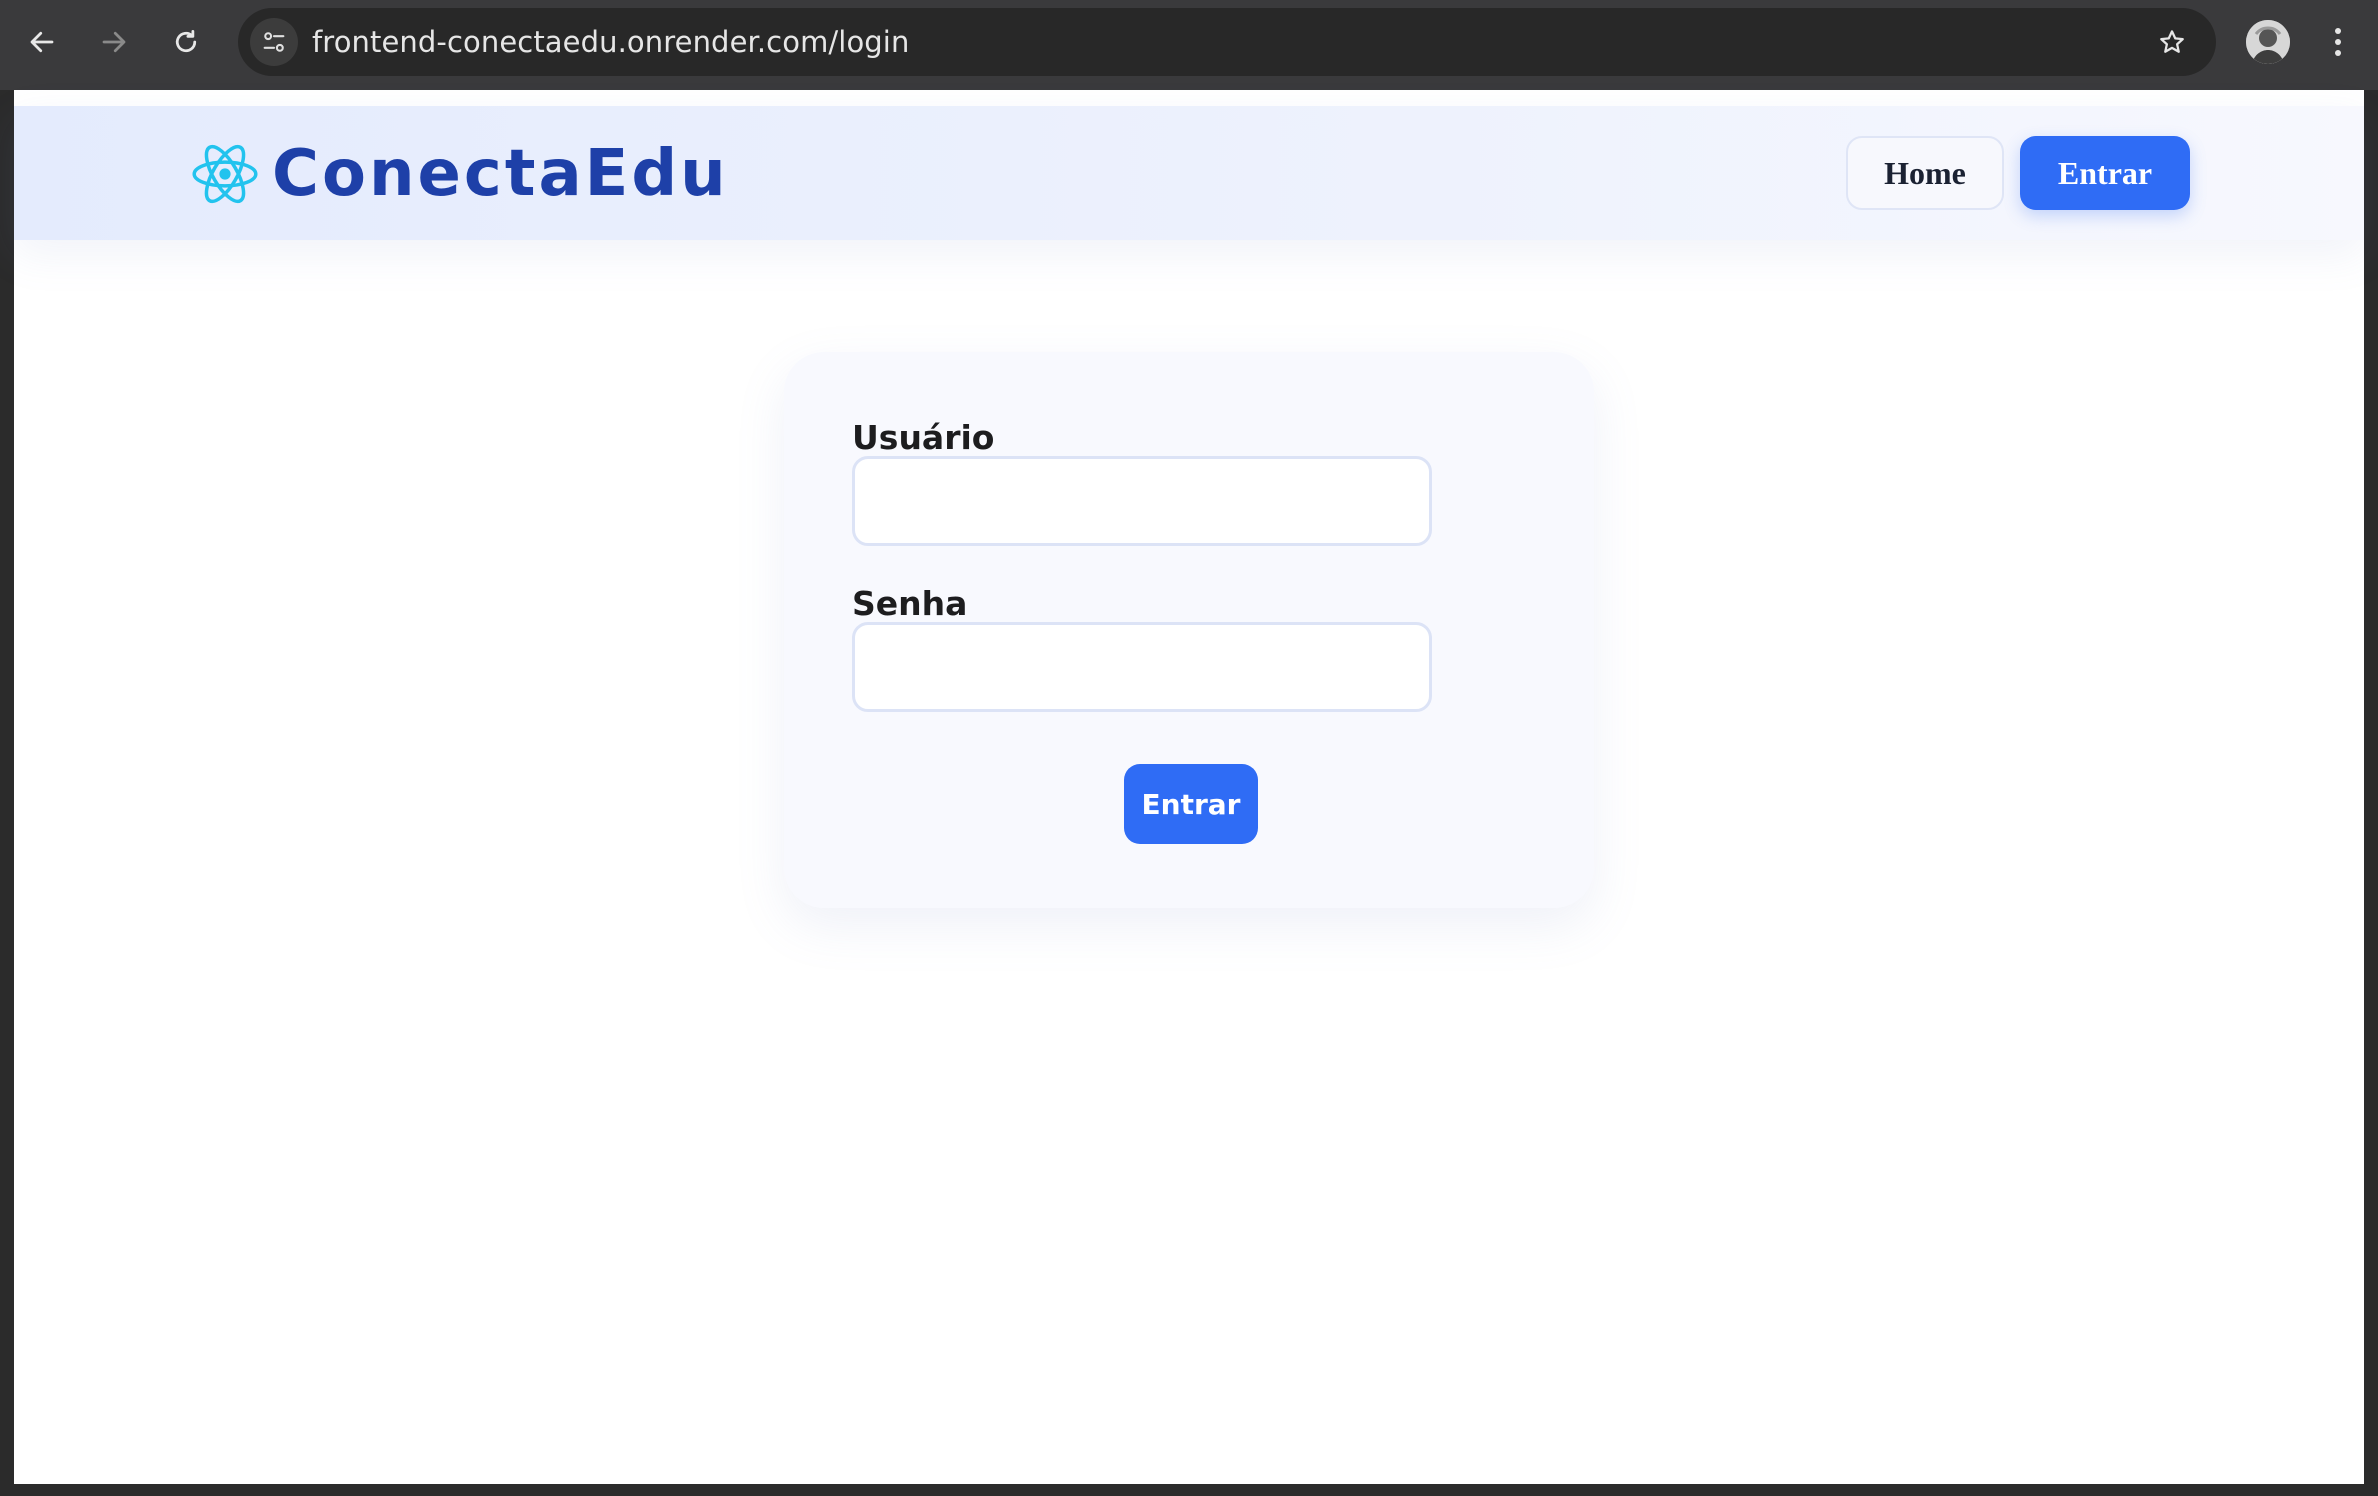  What do you see at coordinates (1925, 173) in the screenshot?
I see `home-button: Home` at bounding box center [1925, 173].